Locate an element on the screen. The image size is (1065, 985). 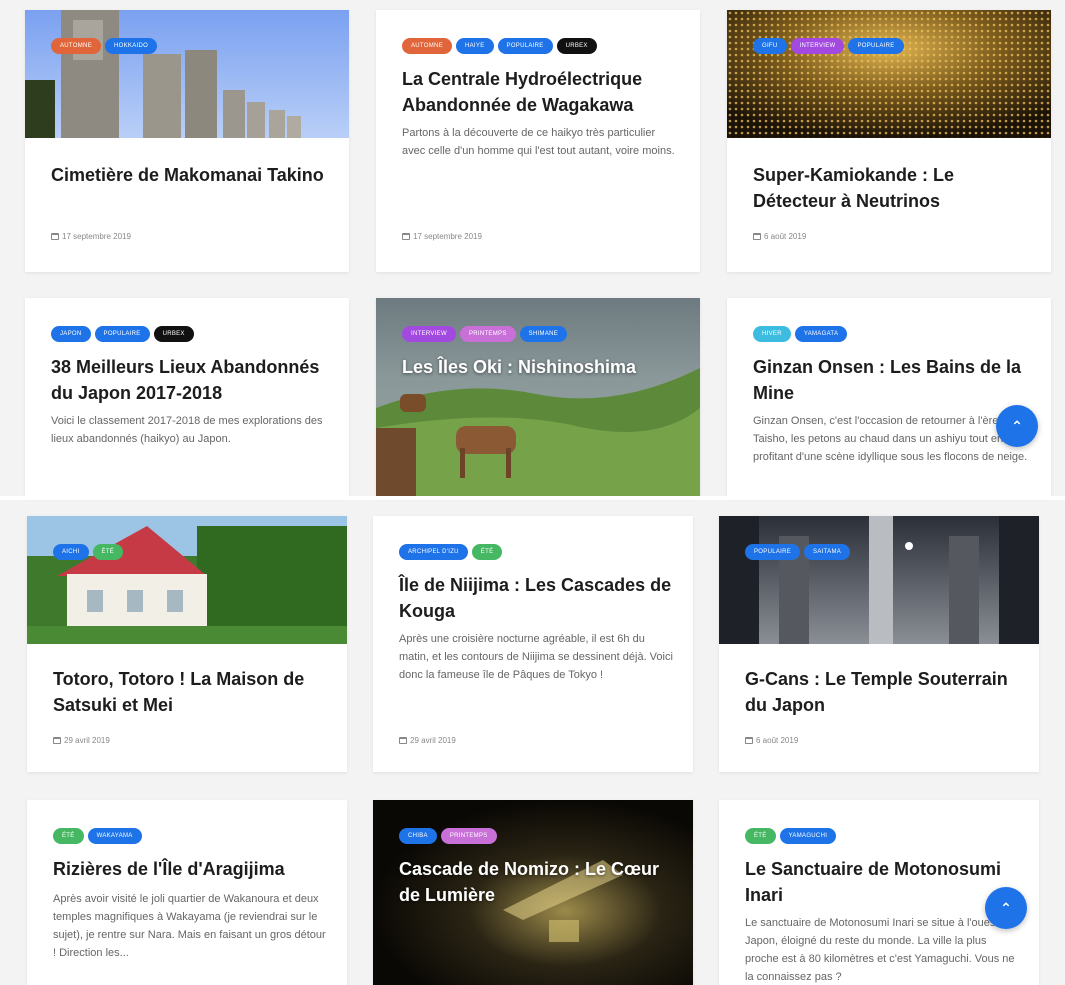
article-title: G-Cans : Le Temple Souterrain du Japon is located at coordinates (883, 692).